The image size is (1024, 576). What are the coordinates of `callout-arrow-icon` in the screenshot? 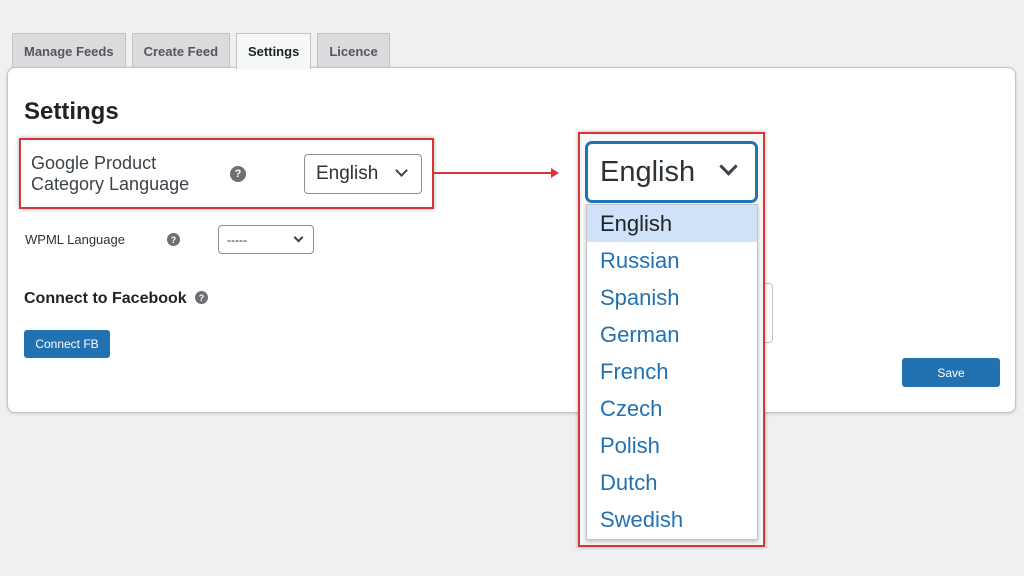 It's located at (555, 173).